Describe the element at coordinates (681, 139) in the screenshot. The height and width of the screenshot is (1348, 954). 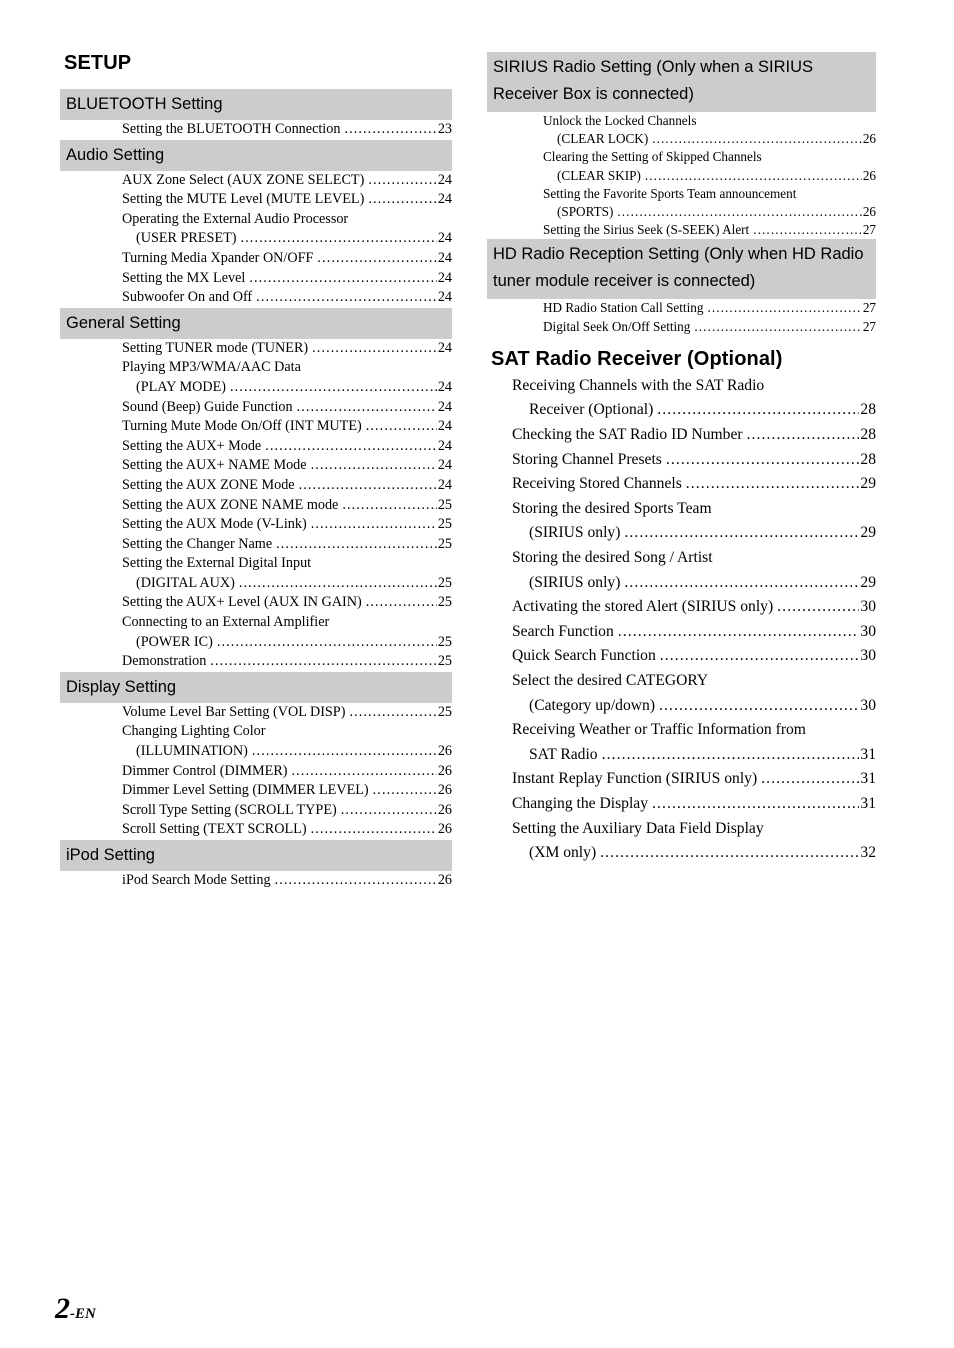
I see `toc-entry-line: (CLEAR LOCK) 26` at that location.